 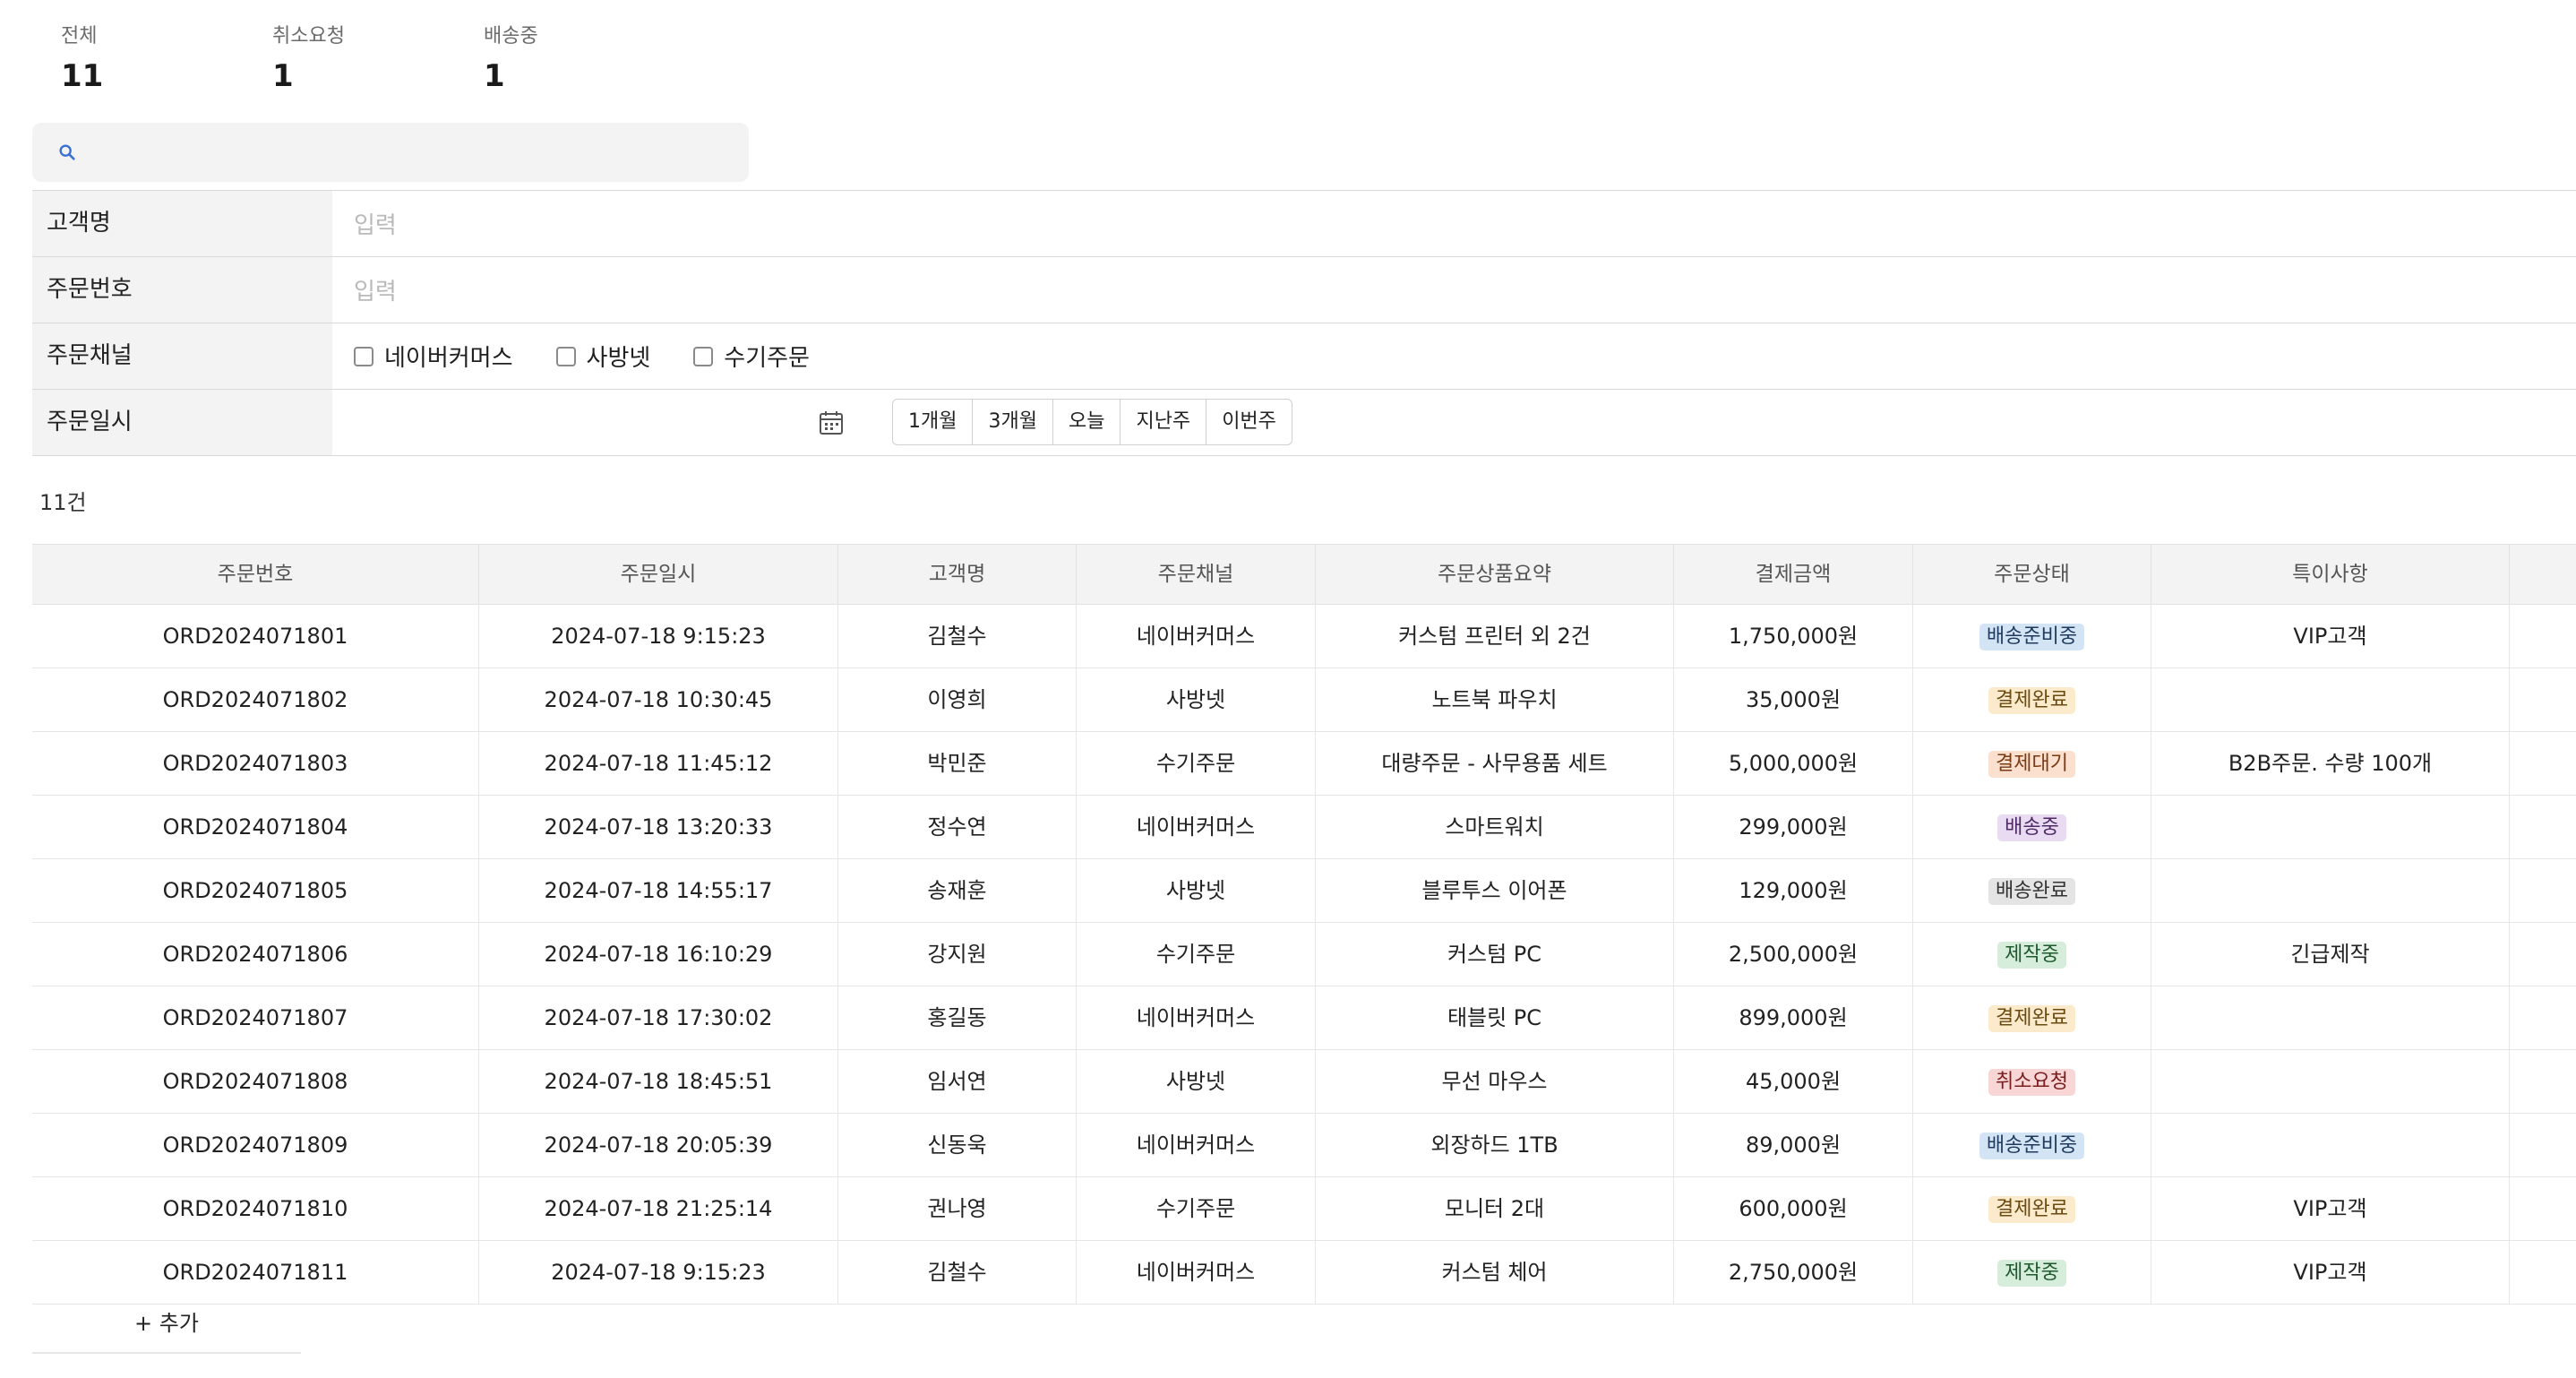 I want to click on header-notes: 특이사항, so click(x=2330, y=574).